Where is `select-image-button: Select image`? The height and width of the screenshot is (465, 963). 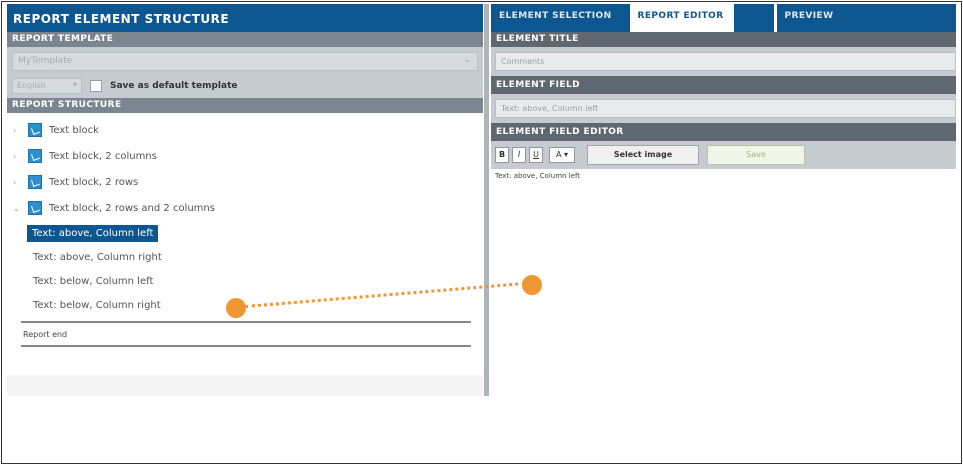 select-image-button: Select image is located at coordinates (643, 155).